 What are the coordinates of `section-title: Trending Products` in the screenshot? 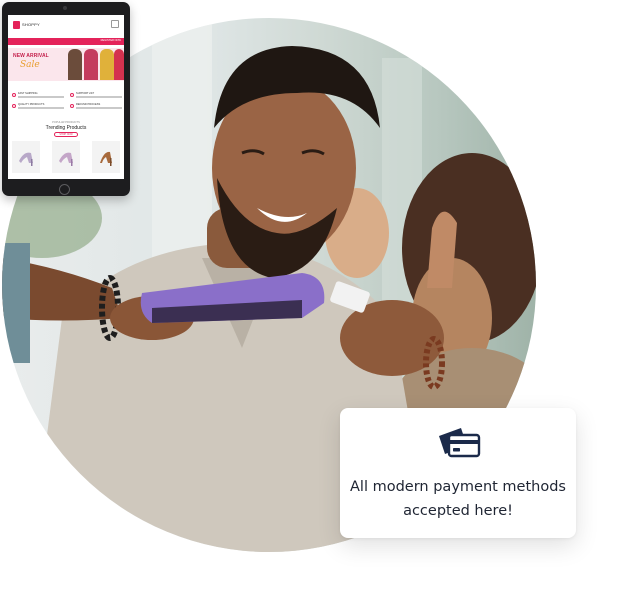 It's located at (66, 128).